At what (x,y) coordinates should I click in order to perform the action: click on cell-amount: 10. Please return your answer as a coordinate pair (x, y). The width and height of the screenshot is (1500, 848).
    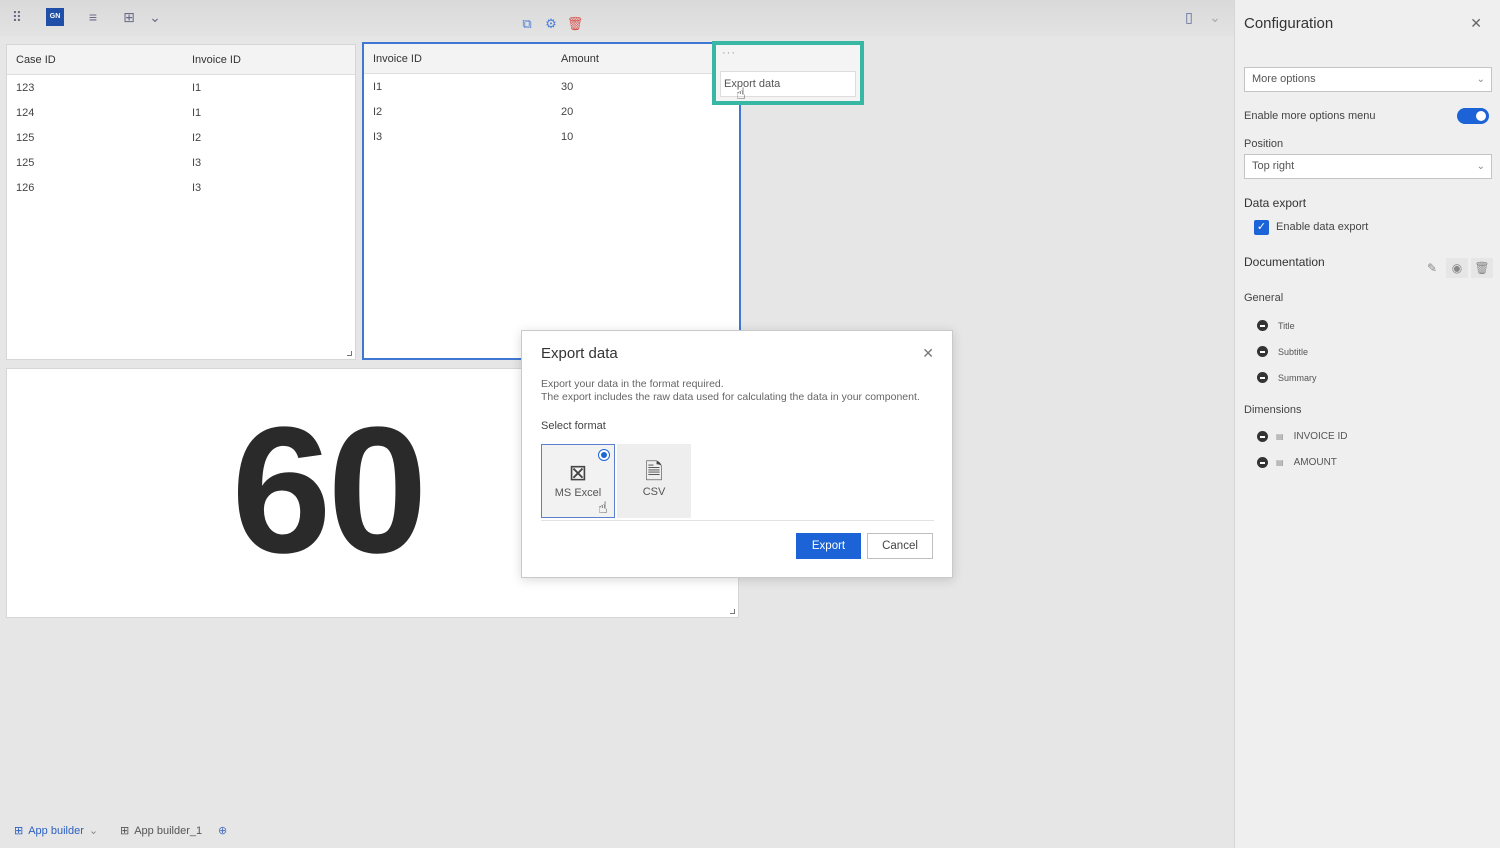
    Looking at the image, I should click on (567, 136).